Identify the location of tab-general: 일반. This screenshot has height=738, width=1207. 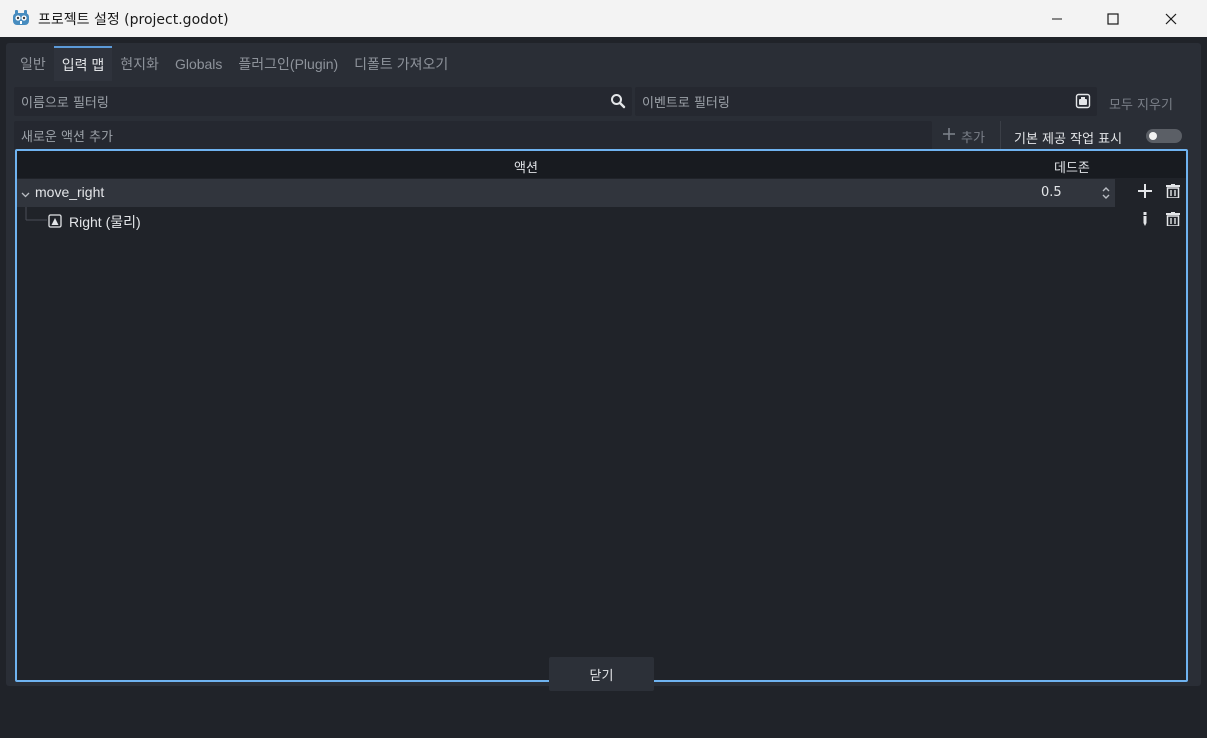
(33, 63).